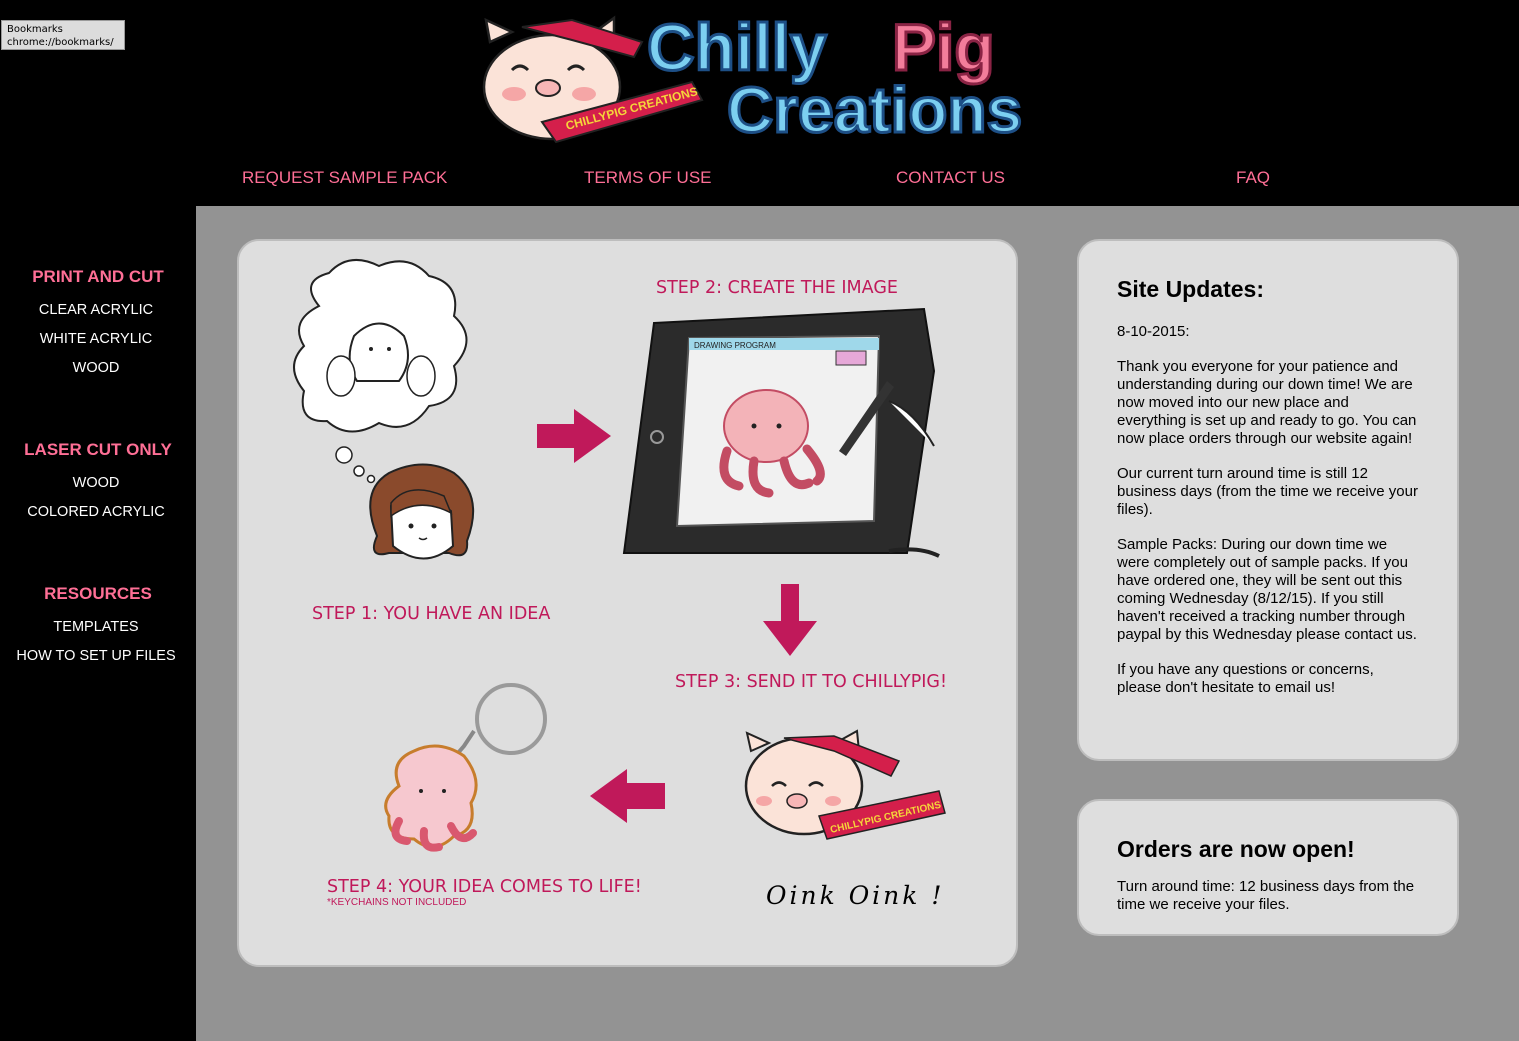 The image size is (1519, 1041). Describe the element at coordinates (380, 371) in the screenshot. I see `thought-bubble-icon` at that location.